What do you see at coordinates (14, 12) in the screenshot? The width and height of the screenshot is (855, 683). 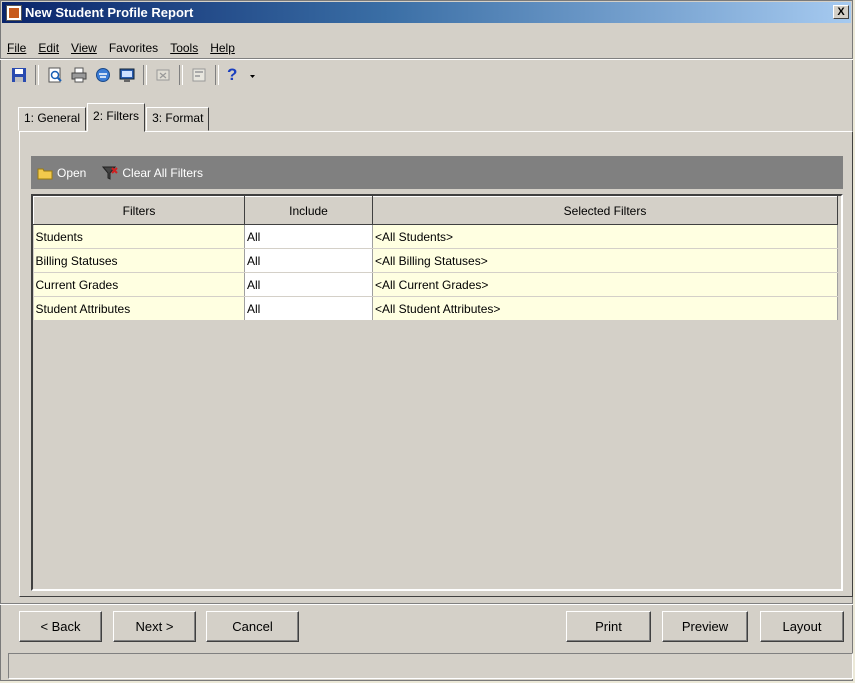 I see `app-icon` at bounding box center [14, 12].